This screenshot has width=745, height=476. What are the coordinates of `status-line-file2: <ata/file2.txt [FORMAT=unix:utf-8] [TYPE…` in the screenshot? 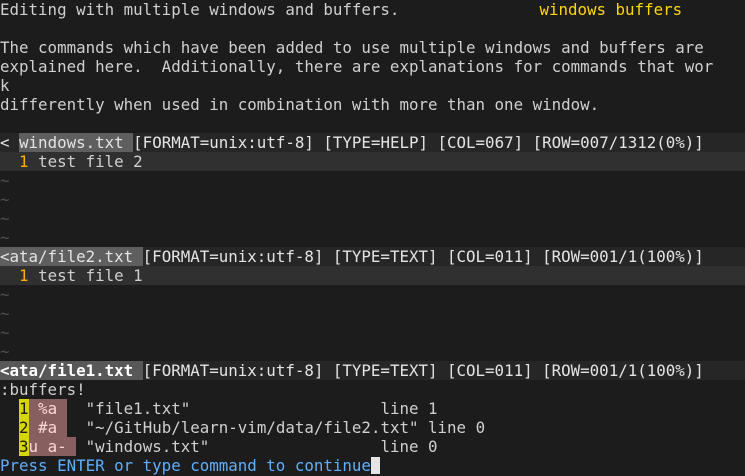 It's located at (372, 256).